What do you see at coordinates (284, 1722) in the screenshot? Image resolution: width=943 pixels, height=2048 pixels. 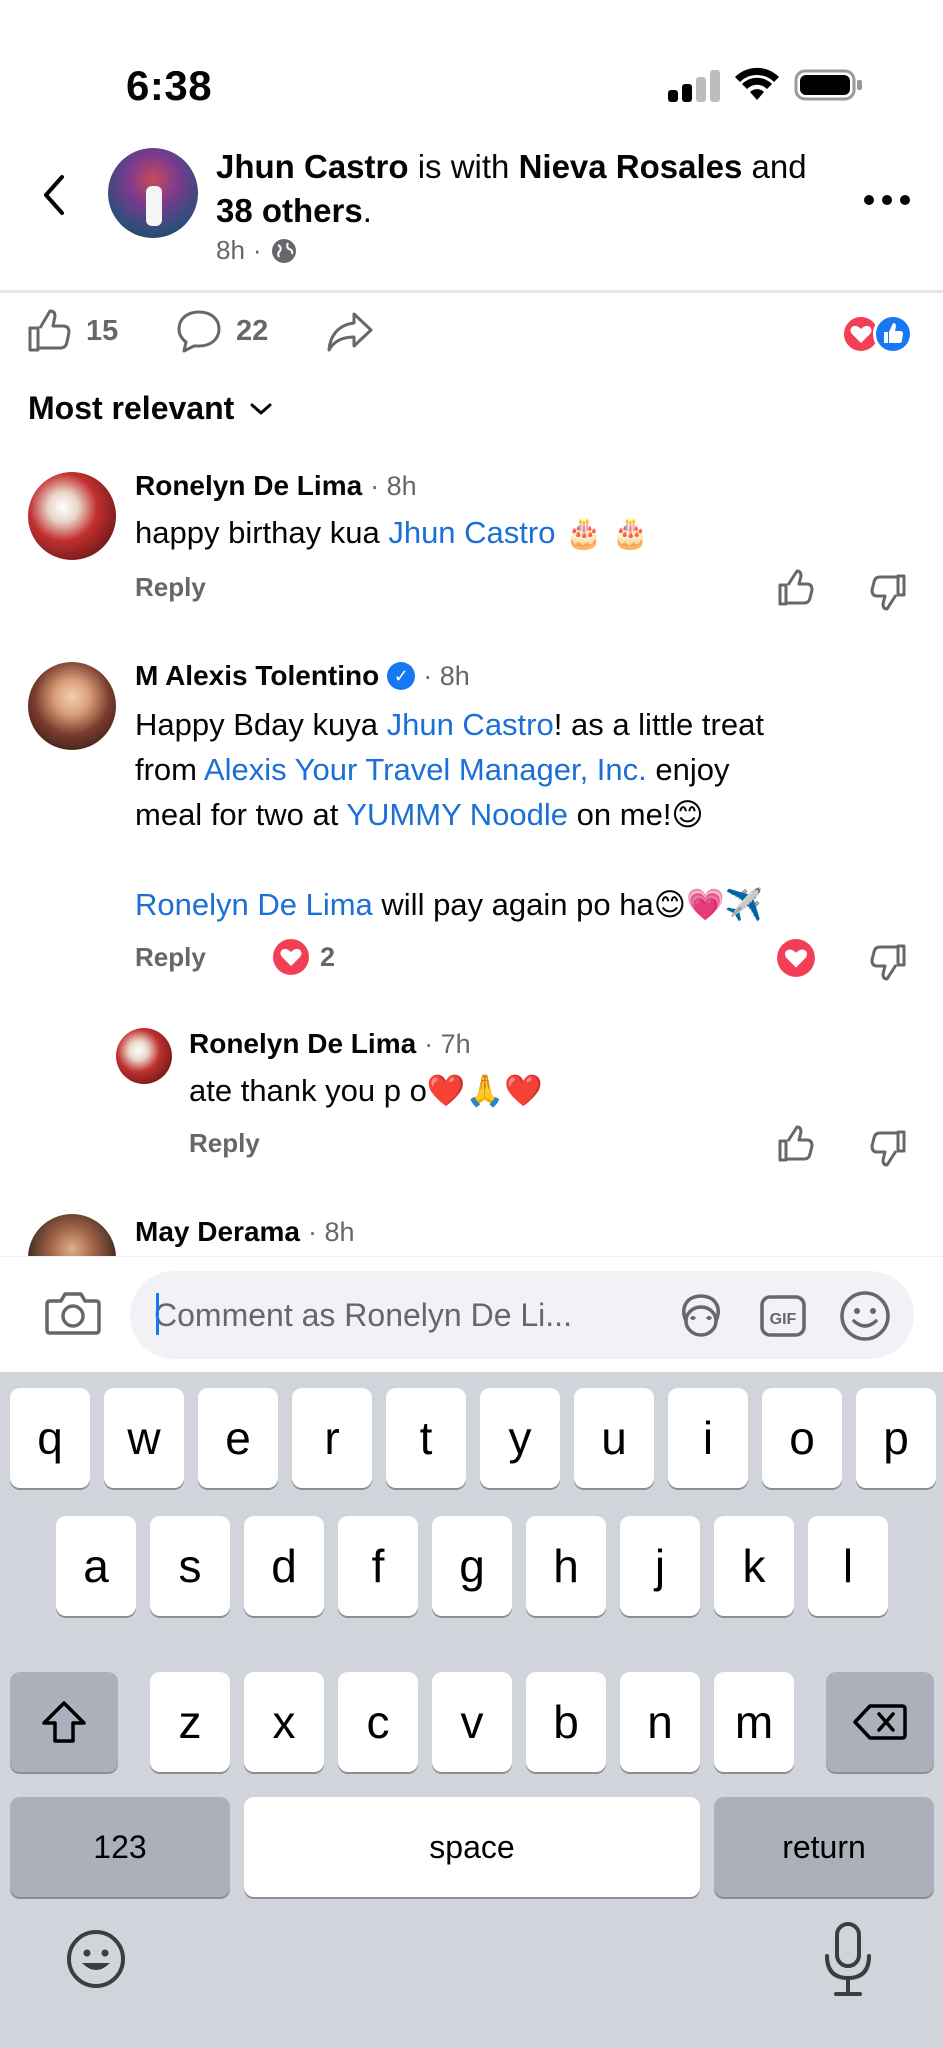 I see `key-x: x` at bounding box center [284, 1722].